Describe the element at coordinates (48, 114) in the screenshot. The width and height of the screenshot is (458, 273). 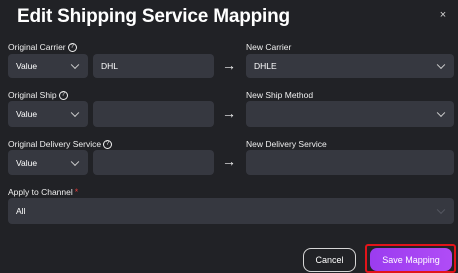
I see `original-ship-match-select: Value` at that location.